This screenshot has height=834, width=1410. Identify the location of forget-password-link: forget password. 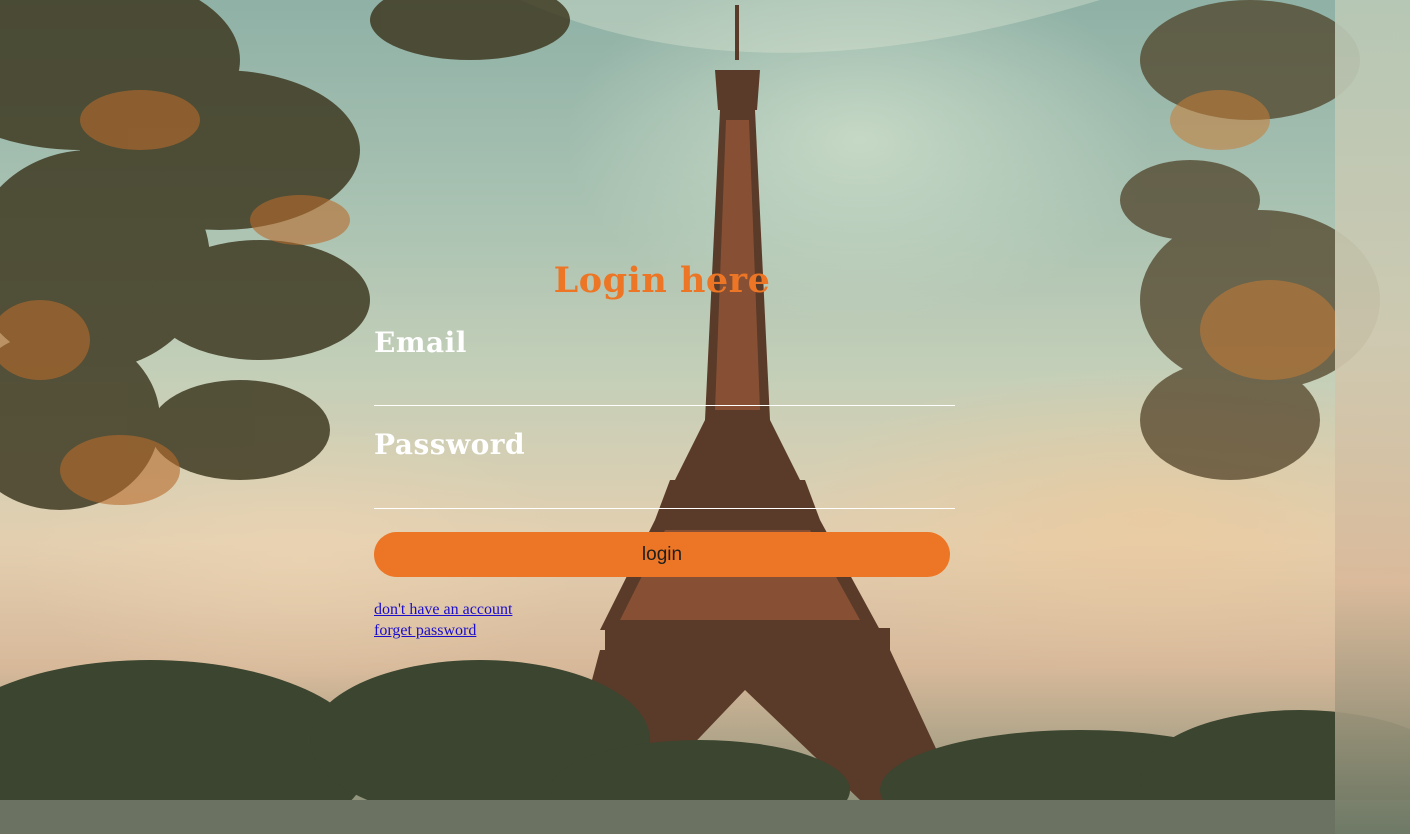
(443, 630).